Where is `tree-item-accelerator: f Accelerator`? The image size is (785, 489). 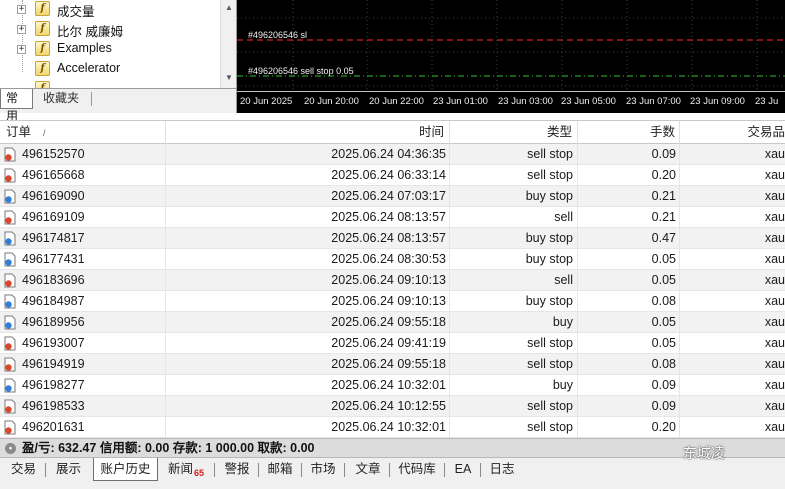 tree-item-accelerator: f Accelerator is located at coordinates (110, 70).